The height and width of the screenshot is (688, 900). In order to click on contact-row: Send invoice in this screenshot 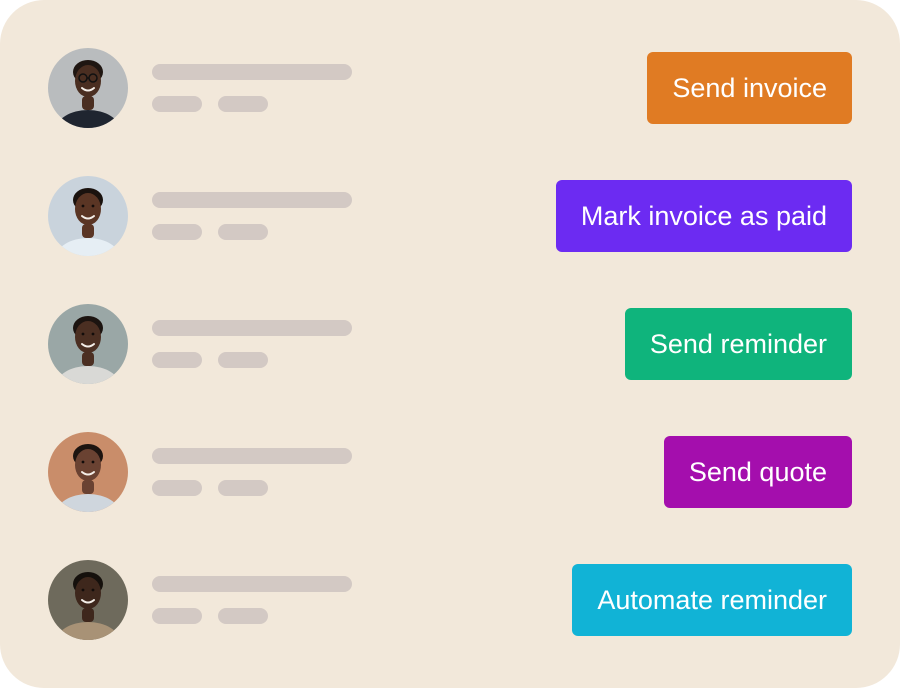, I will do `click(450, 88)`.